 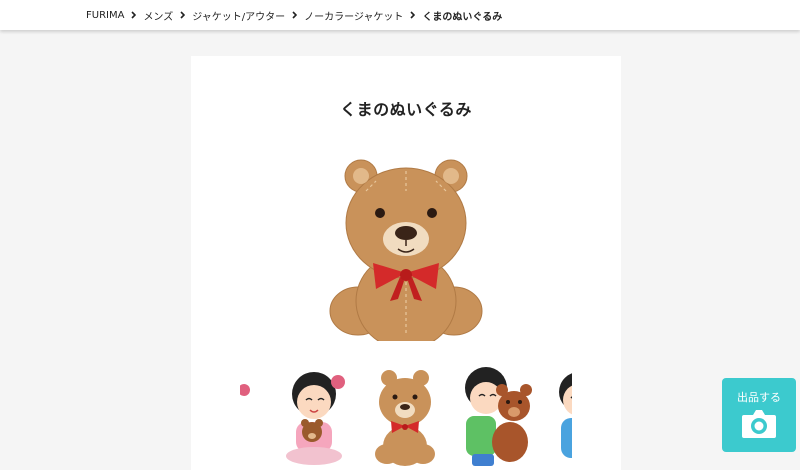 I want to click on main-item-image, so click(x=406, y=250).